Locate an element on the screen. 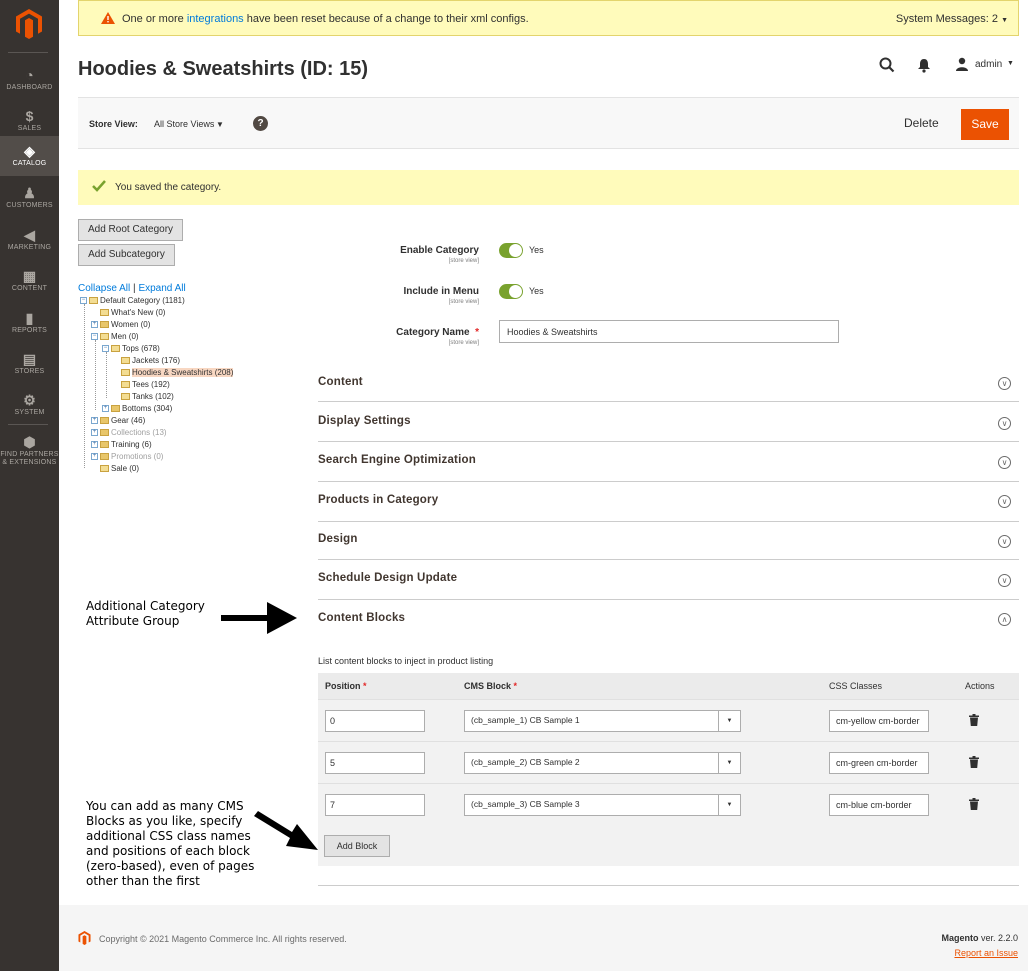  sidebar-item-content: ▦ CONTENT is located at coordinates (29, 282).